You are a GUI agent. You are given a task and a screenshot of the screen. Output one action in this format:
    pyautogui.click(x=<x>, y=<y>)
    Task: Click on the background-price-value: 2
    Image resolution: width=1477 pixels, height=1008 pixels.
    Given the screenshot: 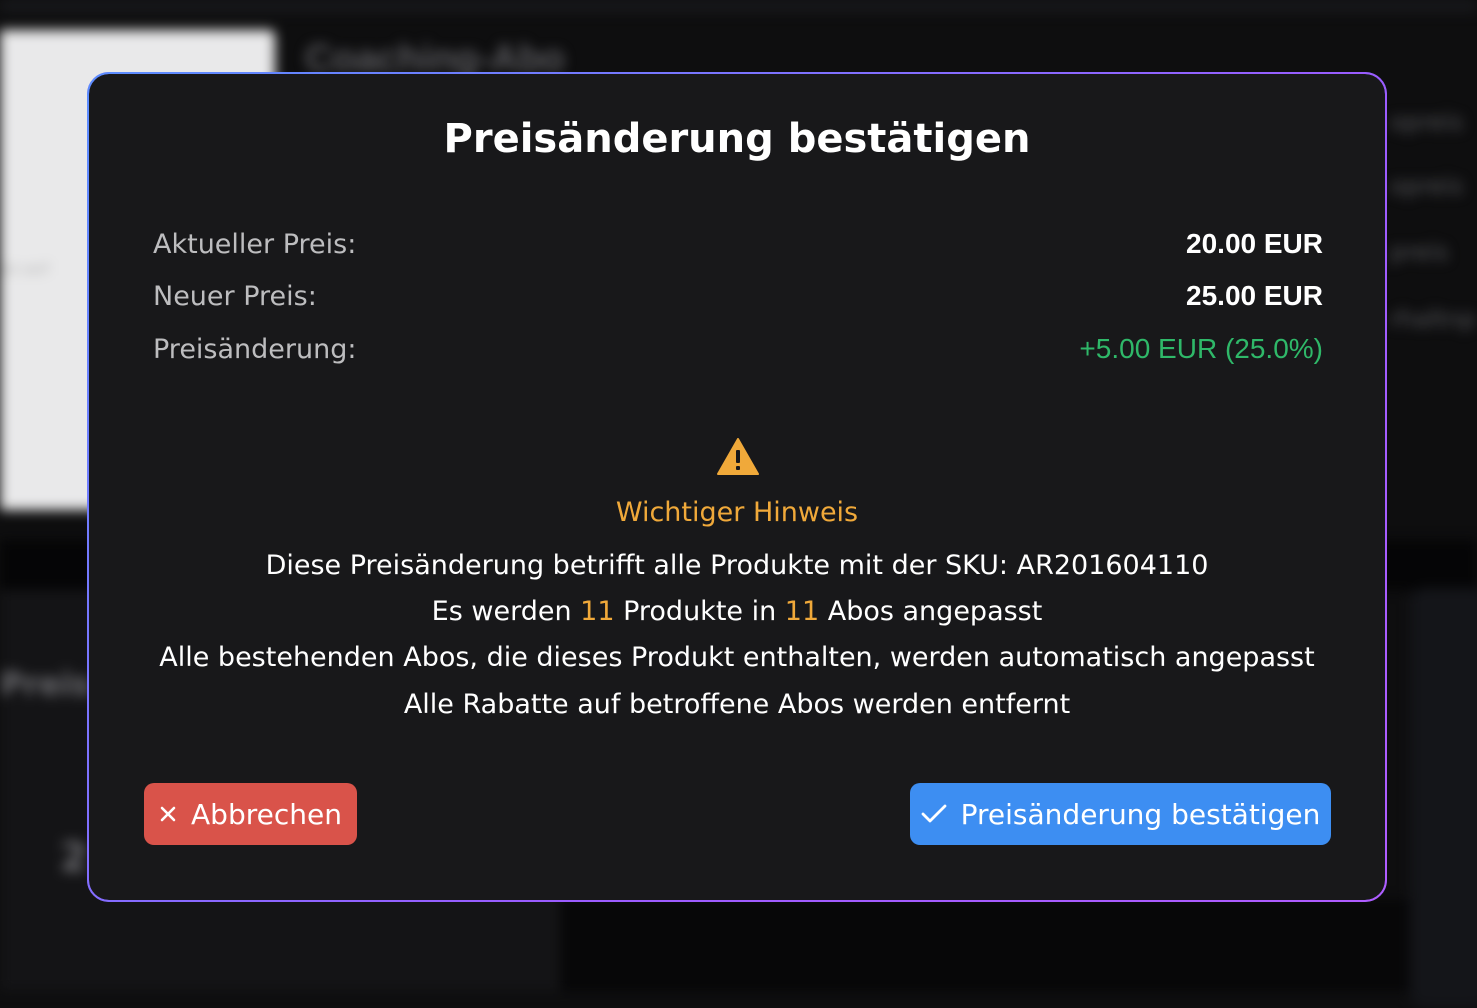 What is the action you would take?
    pyautogui.click(x=74, y=858)
    